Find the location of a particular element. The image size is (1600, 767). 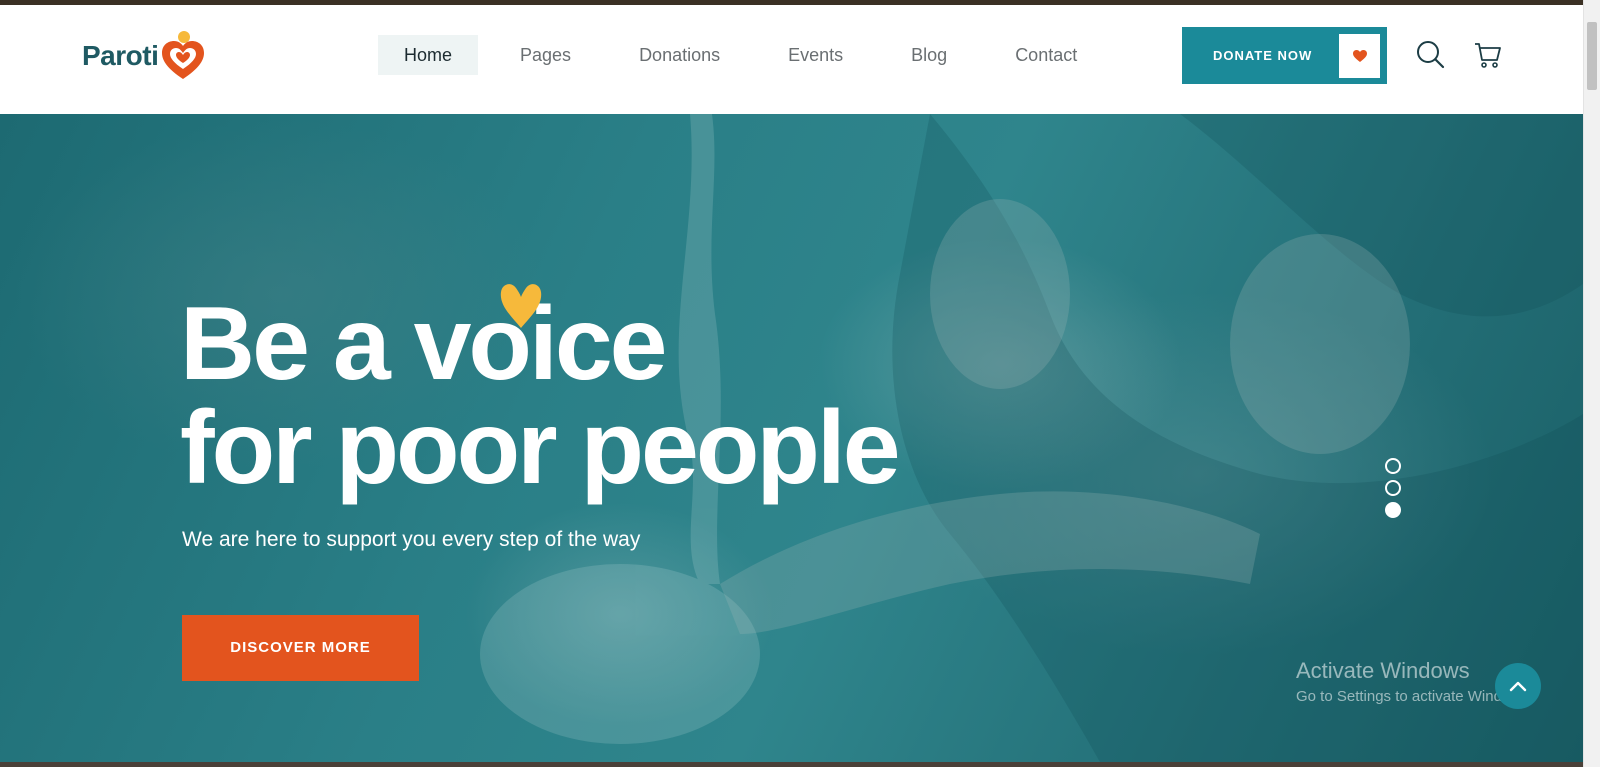

scrollbar-thumb is located at coordinates (1592, 56).